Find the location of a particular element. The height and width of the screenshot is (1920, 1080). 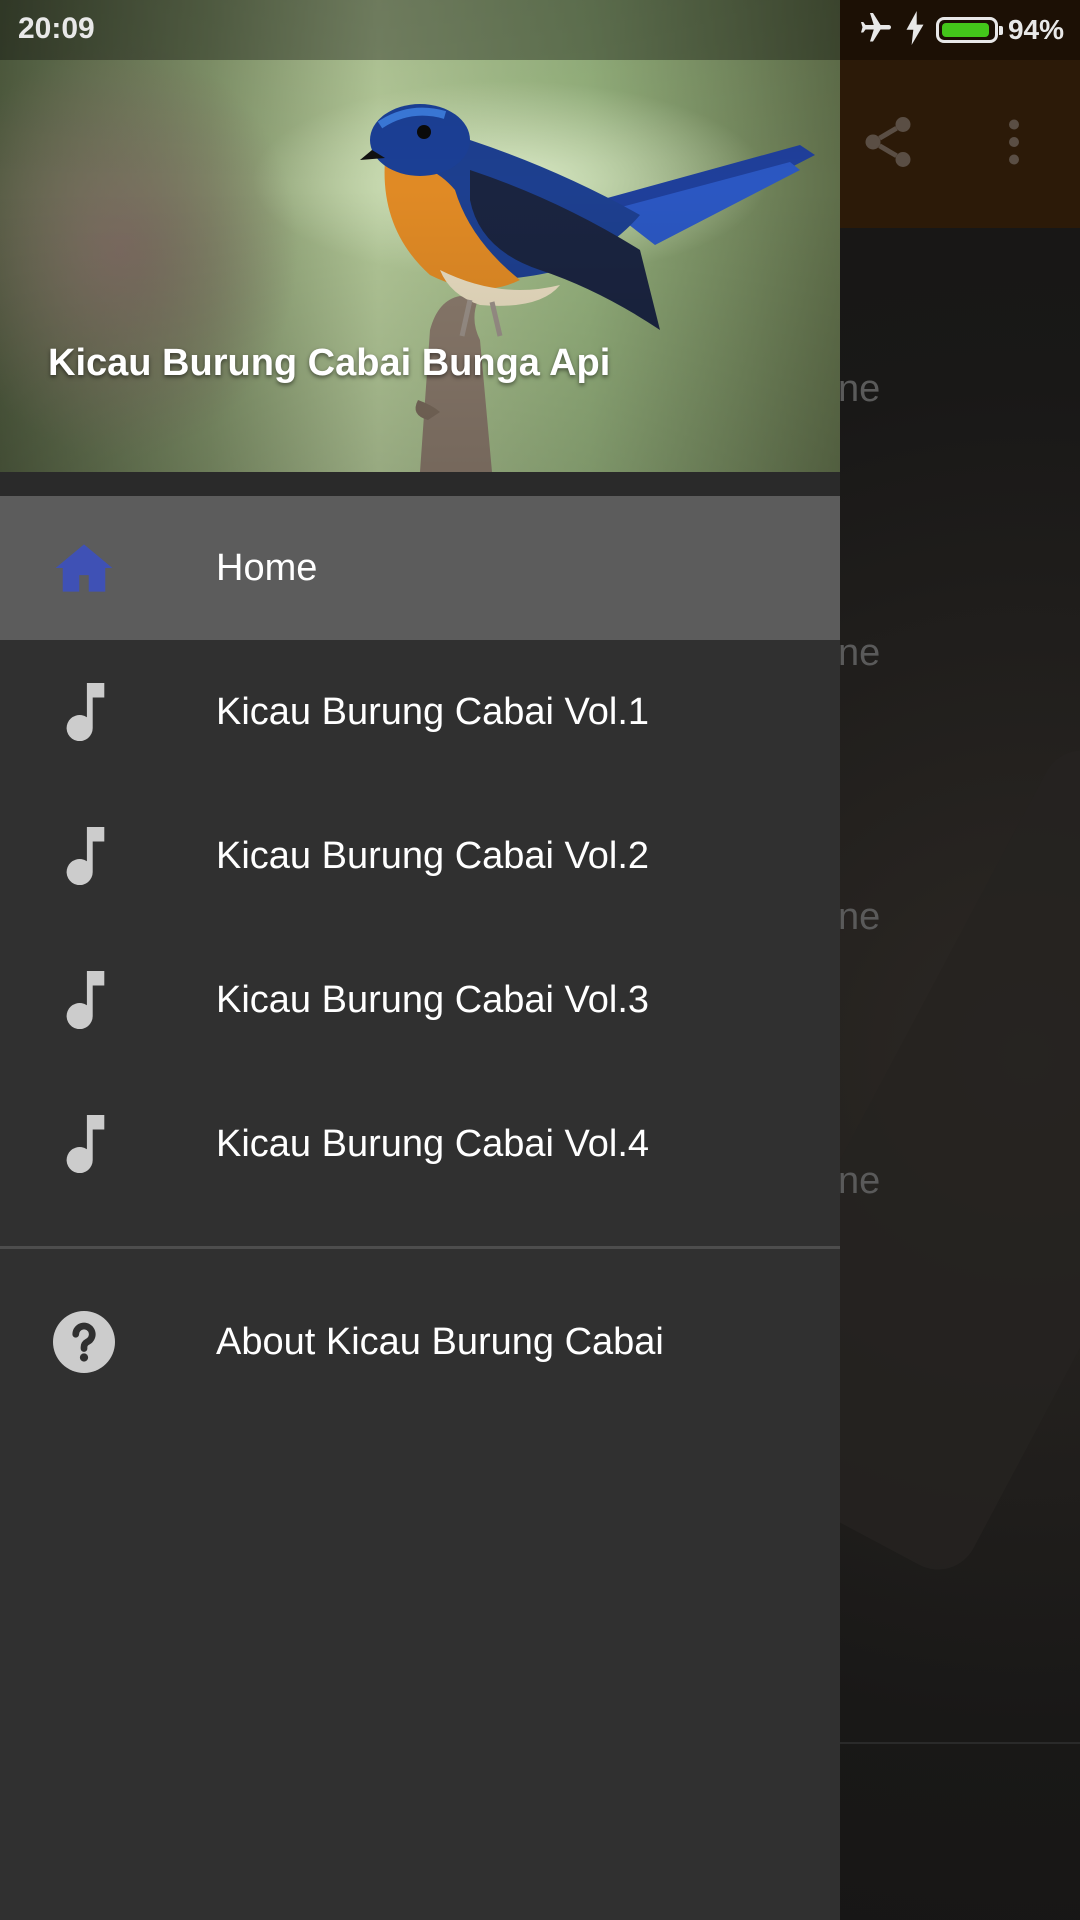

header-divider-band is located at coordinates (420, 484).